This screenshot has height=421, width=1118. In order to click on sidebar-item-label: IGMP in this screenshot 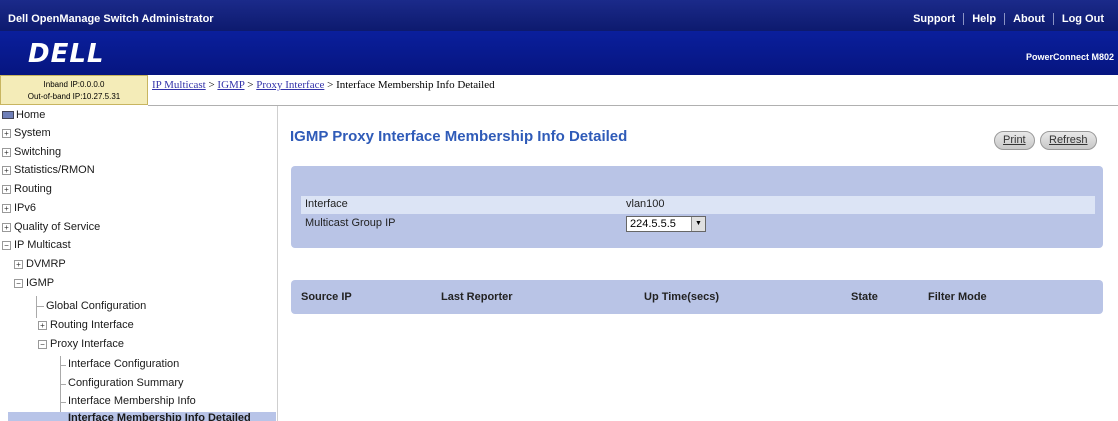, I will do `click(40, 283)`.